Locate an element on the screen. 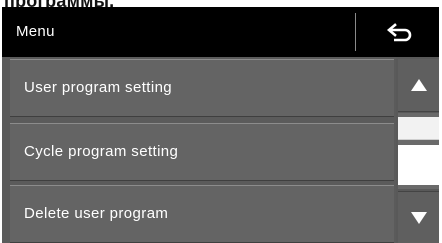  triangle-up-icon is located at coordinates (418, 85).